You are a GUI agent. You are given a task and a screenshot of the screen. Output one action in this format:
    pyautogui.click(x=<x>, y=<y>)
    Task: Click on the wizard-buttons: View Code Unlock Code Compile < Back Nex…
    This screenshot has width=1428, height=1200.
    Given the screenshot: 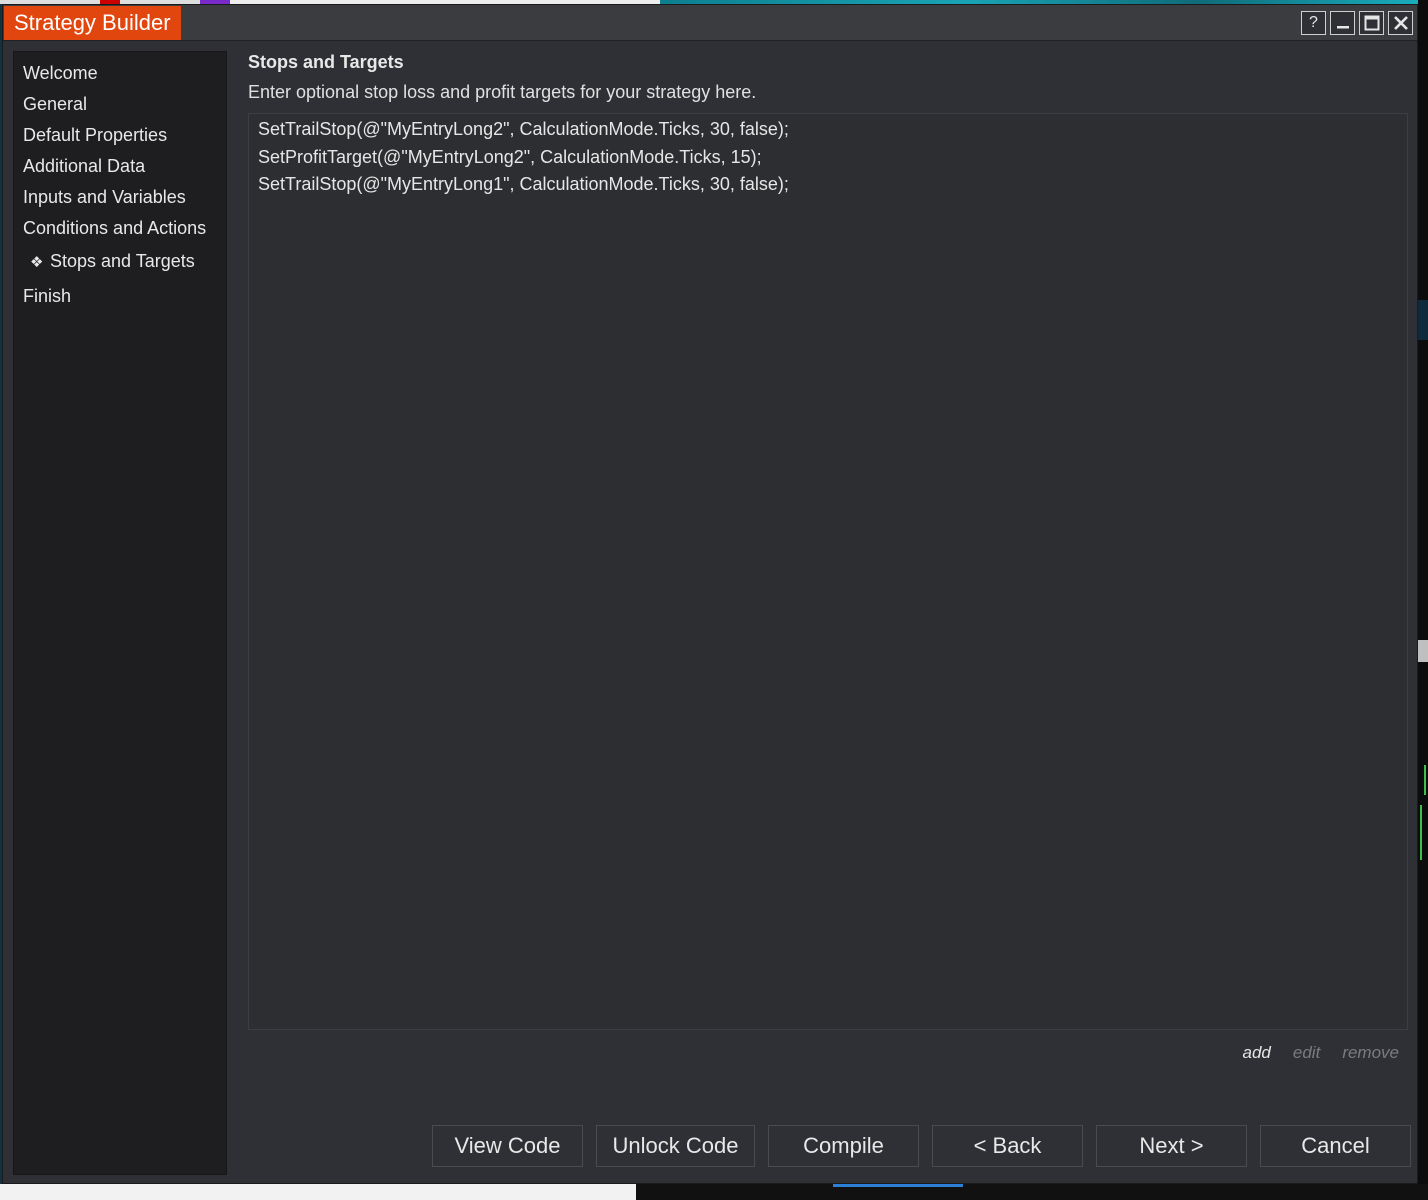 What is the action you would take?
    pyautogui.click(x=921, y=1146)
    